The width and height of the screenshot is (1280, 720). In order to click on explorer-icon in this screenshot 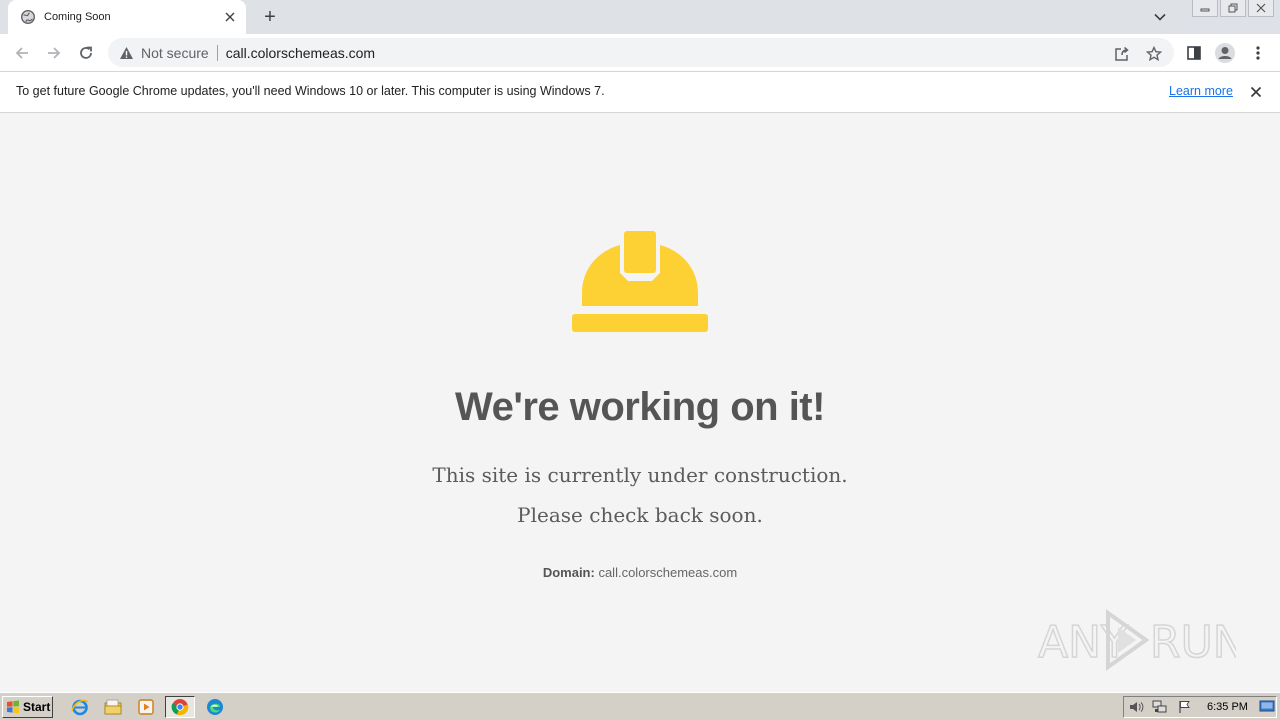, I will do `click(113, 707)`.